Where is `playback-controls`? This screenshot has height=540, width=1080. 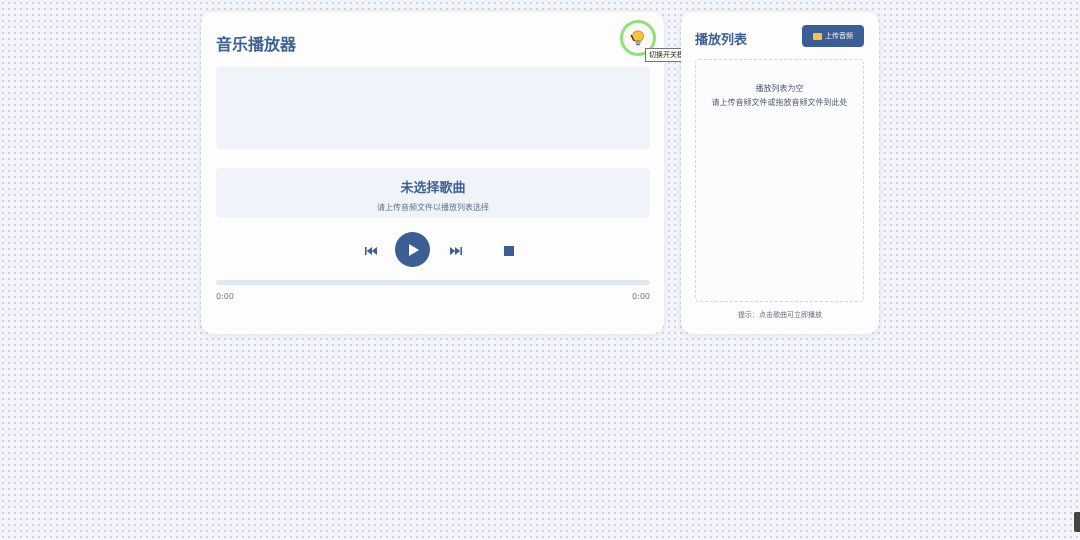 playback-controls is located at coordinates (433, 251).